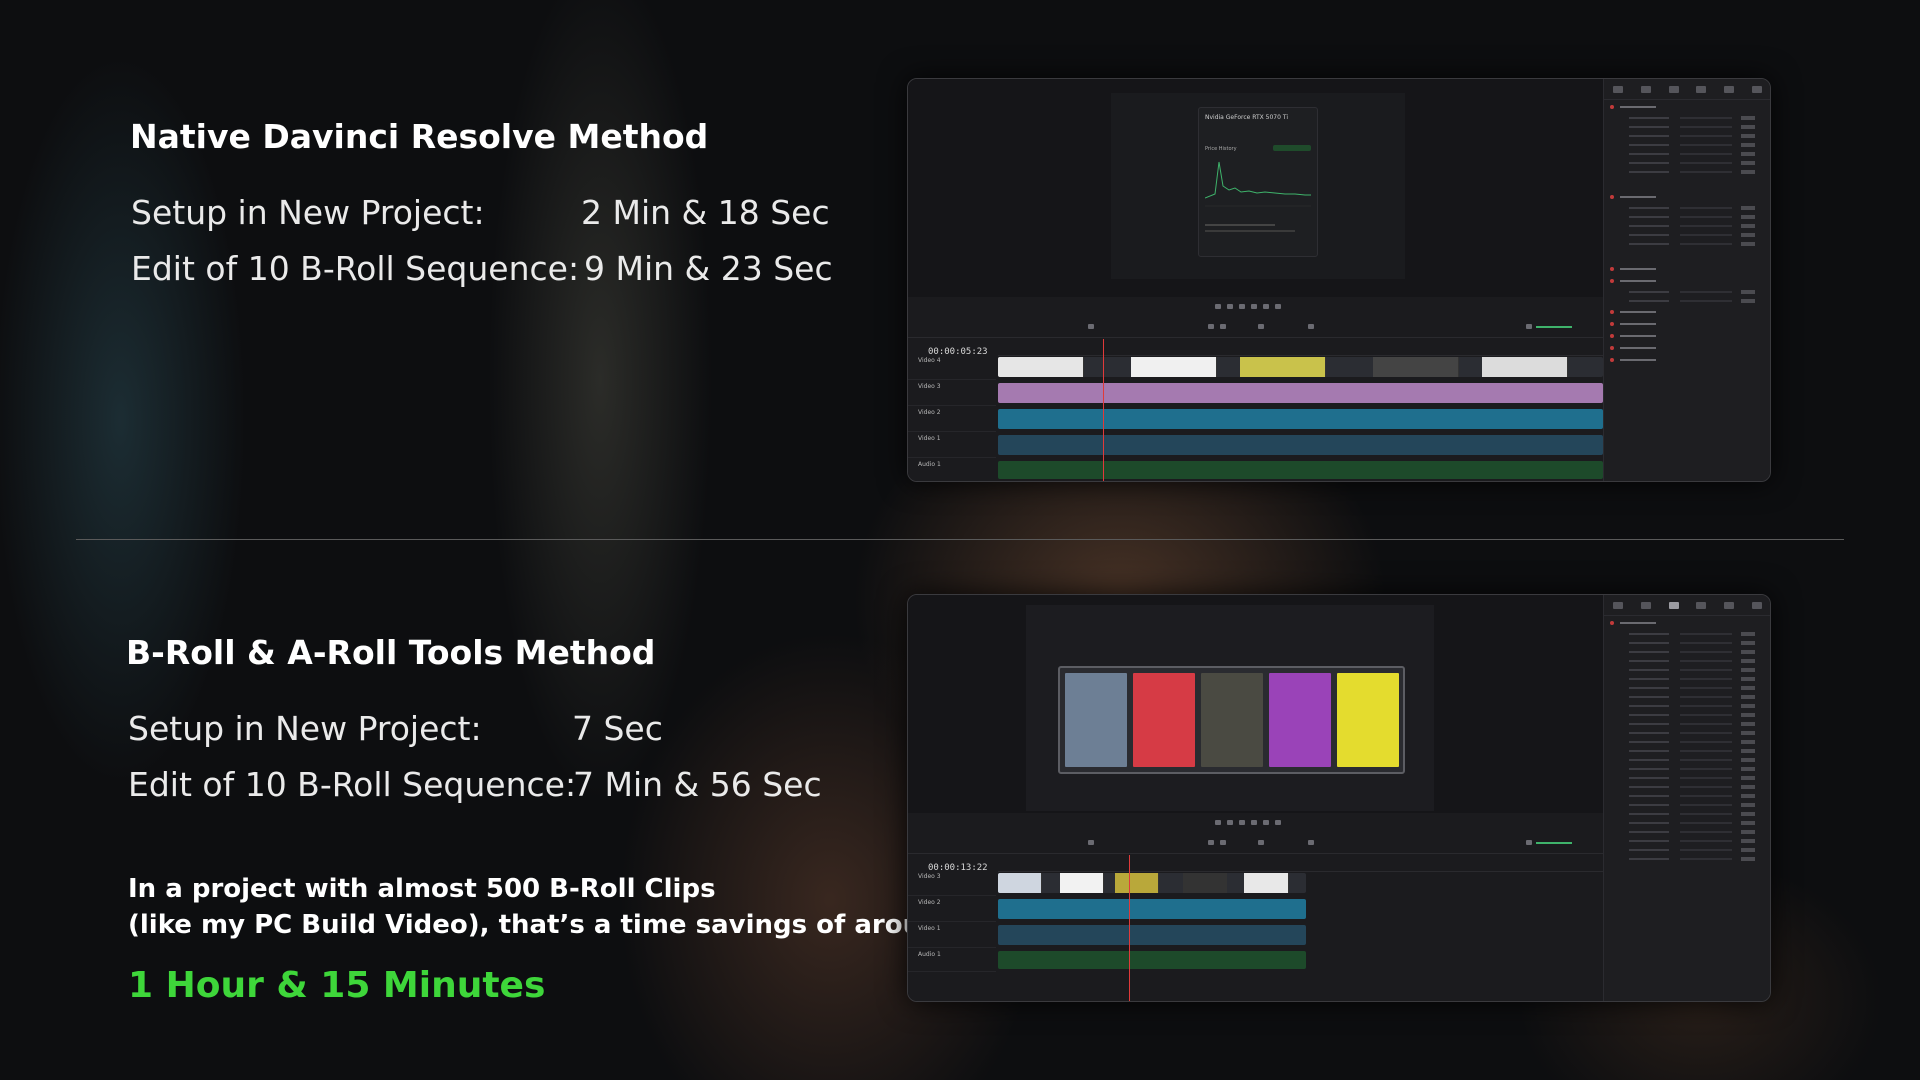  Describe the element at coordinates (952, 419) in the screenshot. I see `track-header-v2: Video 2` at that location.